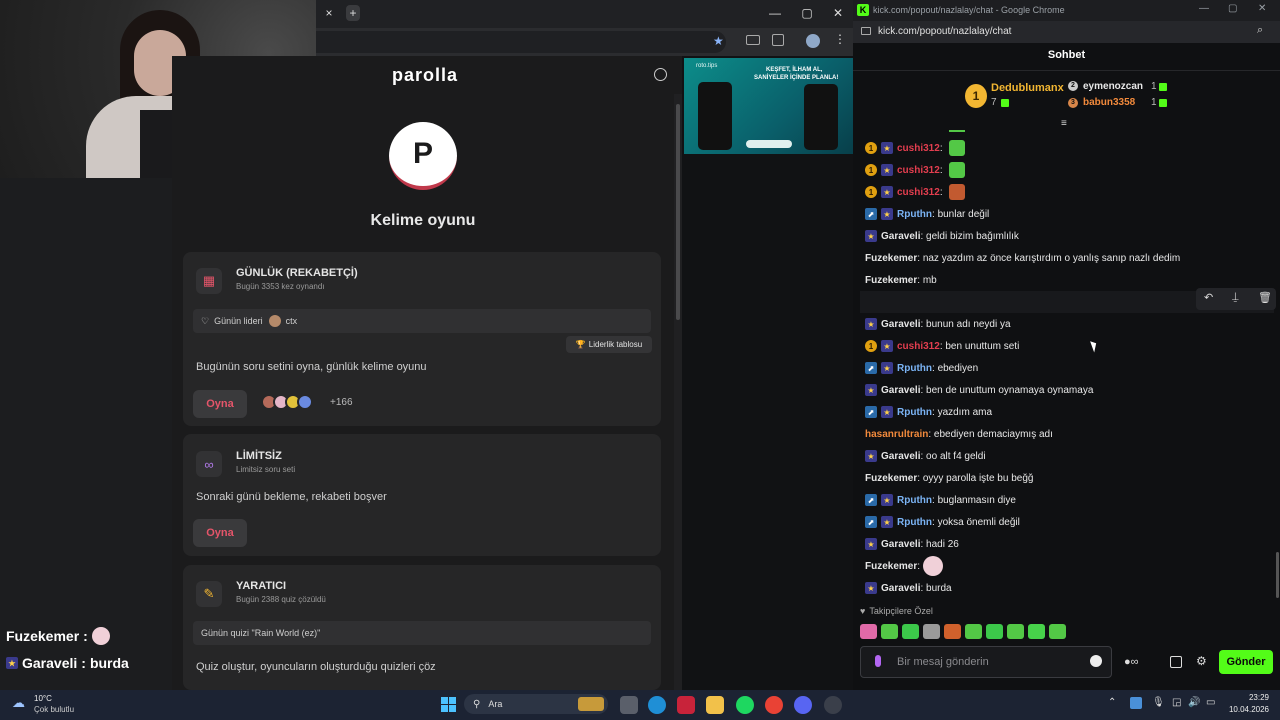 The width and height of the screenshot is (1280, 720). Describe the element at coordinates (1208, 297) in the screenshot. I see `reply-icon: ↶` at that location.